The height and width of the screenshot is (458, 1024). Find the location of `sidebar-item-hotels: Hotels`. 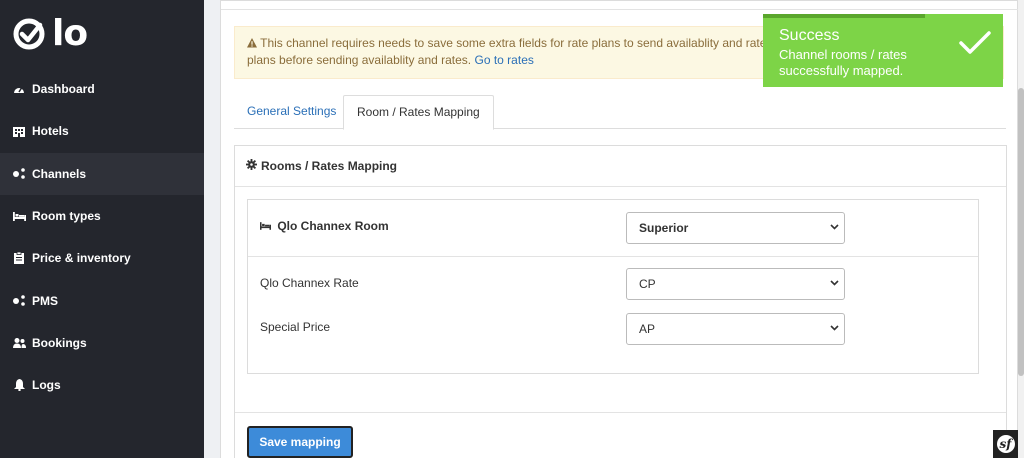

sidebar-item-hotels: Hotels is located at coordinates (102, 131).